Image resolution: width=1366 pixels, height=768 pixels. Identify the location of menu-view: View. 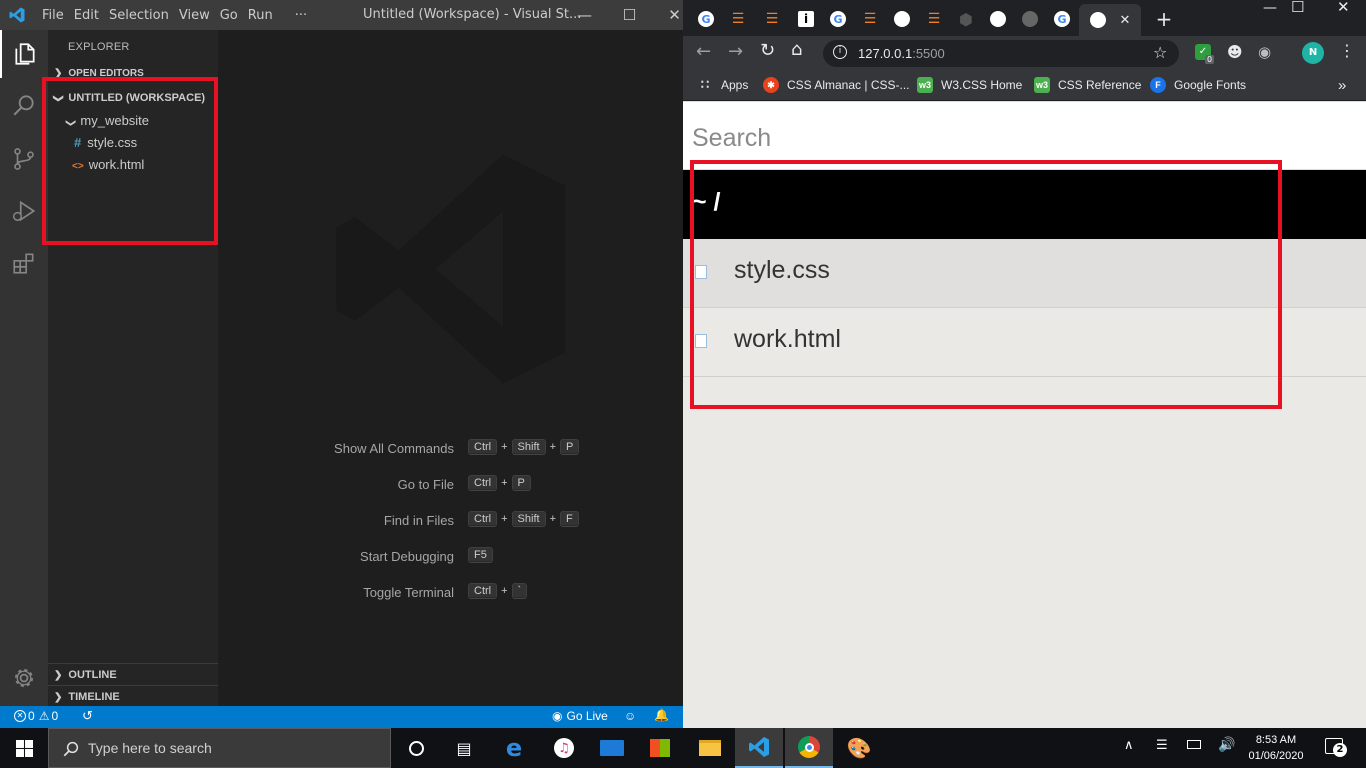
(198, 15).